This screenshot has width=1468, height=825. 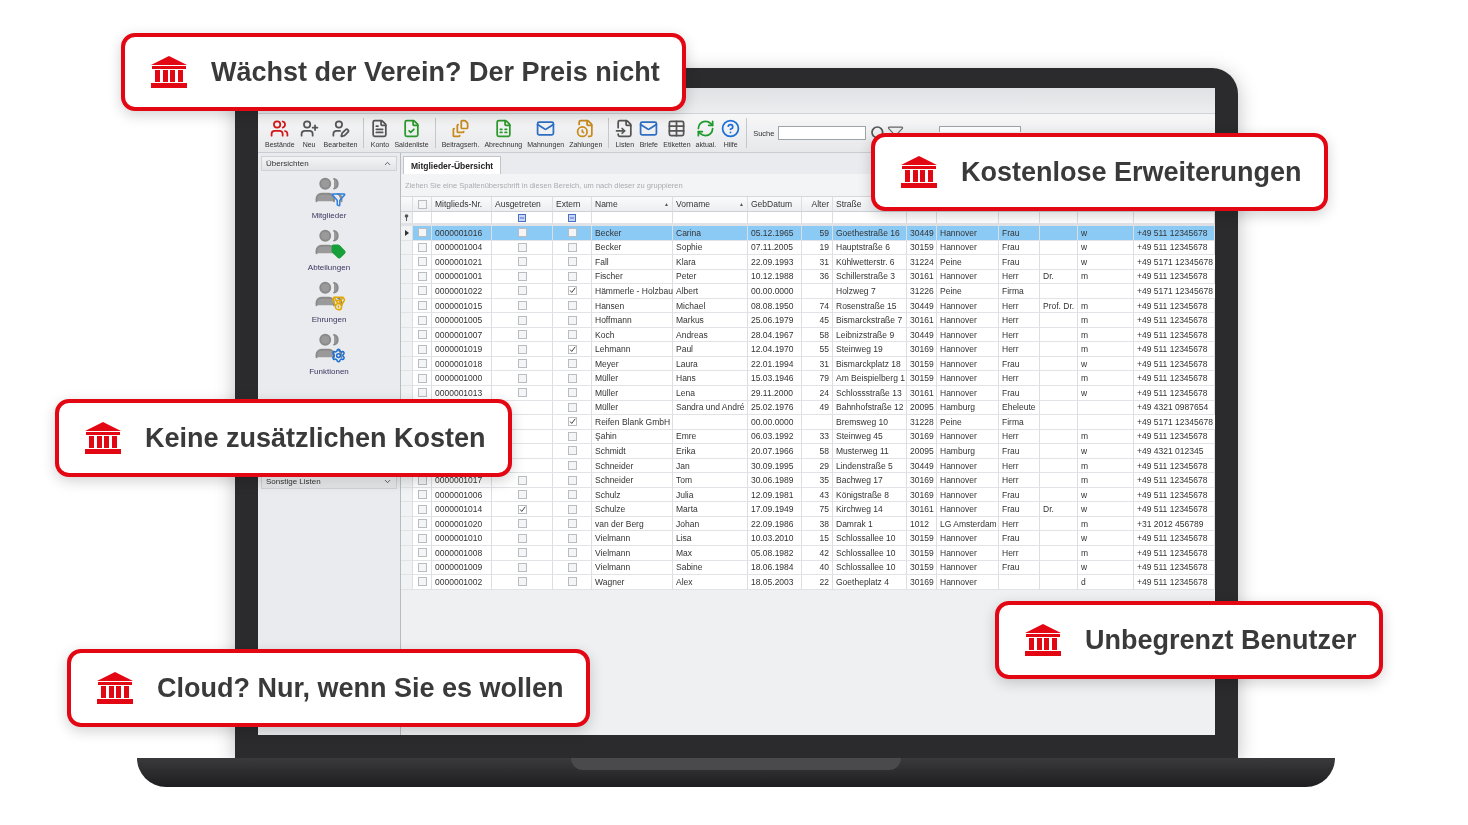 I want to click on table-cell: Hoffmann, so click(x=613, y=320).